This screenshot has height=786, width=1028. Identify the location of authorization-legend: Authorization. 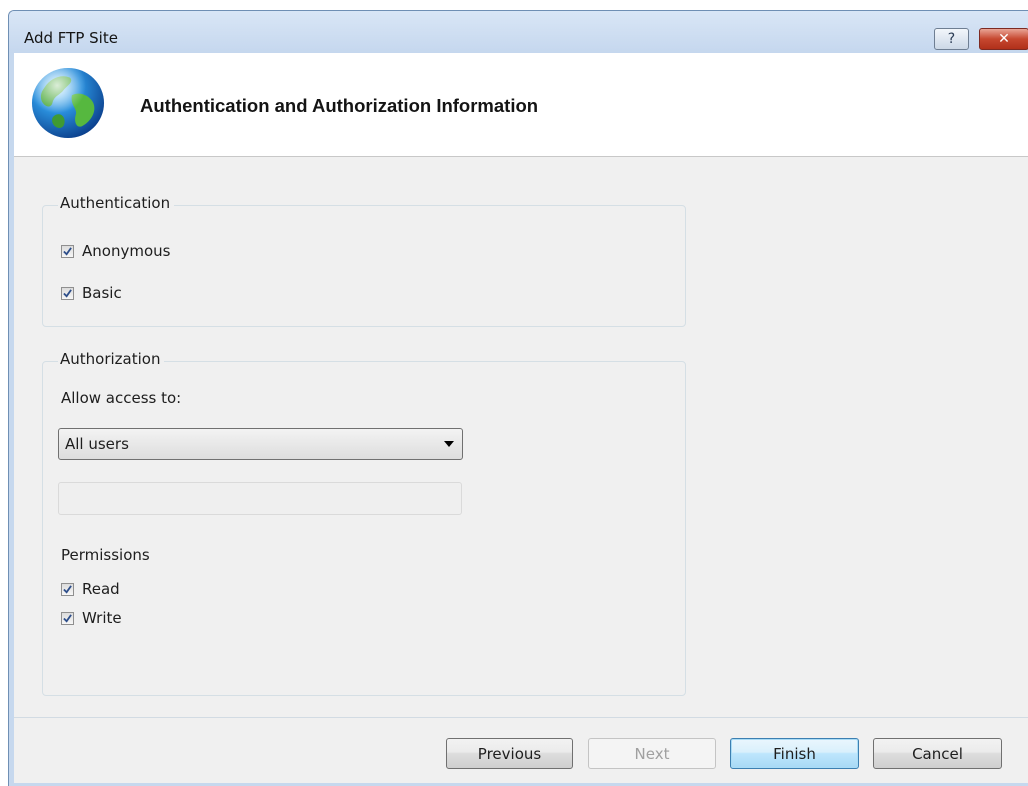
(111, 359).